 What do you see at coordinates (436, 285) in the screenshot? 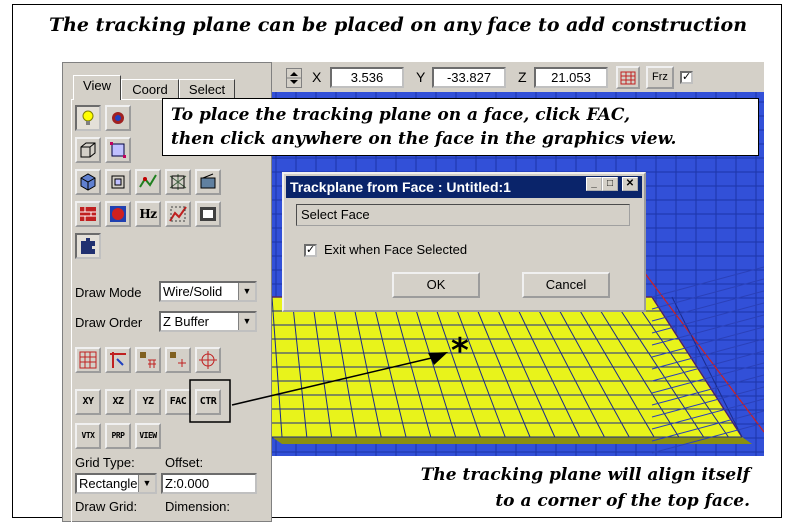
I see `ok-button: OK` at bounding box center [436, 285].